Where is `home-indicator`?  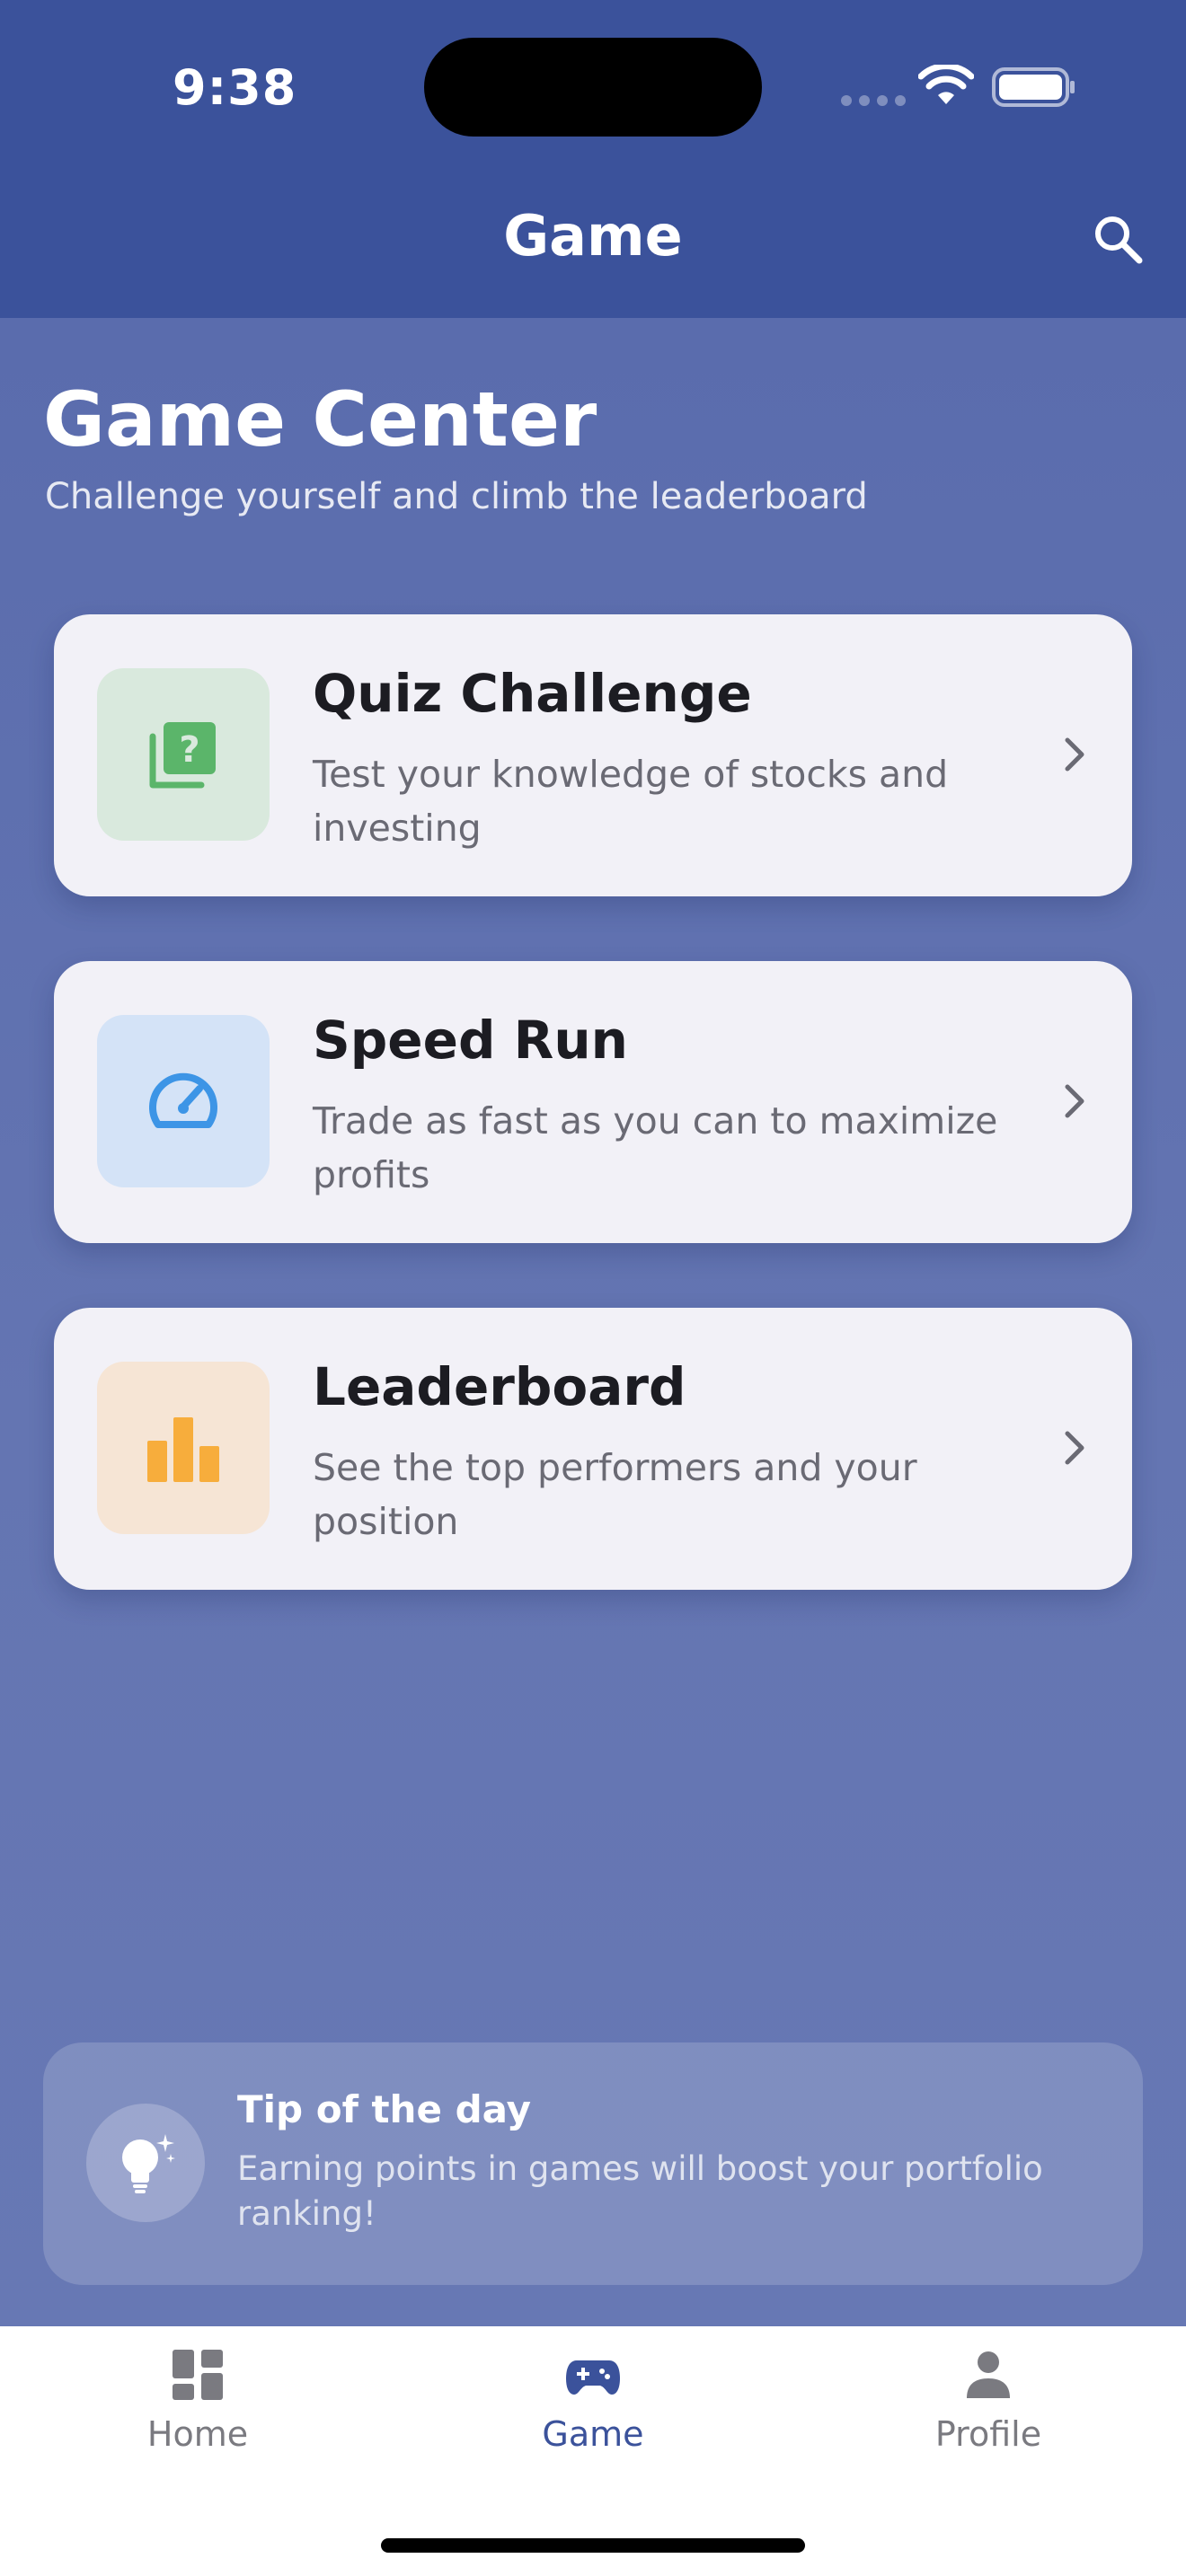
home-indicator is located at coordinates (593, 2545).